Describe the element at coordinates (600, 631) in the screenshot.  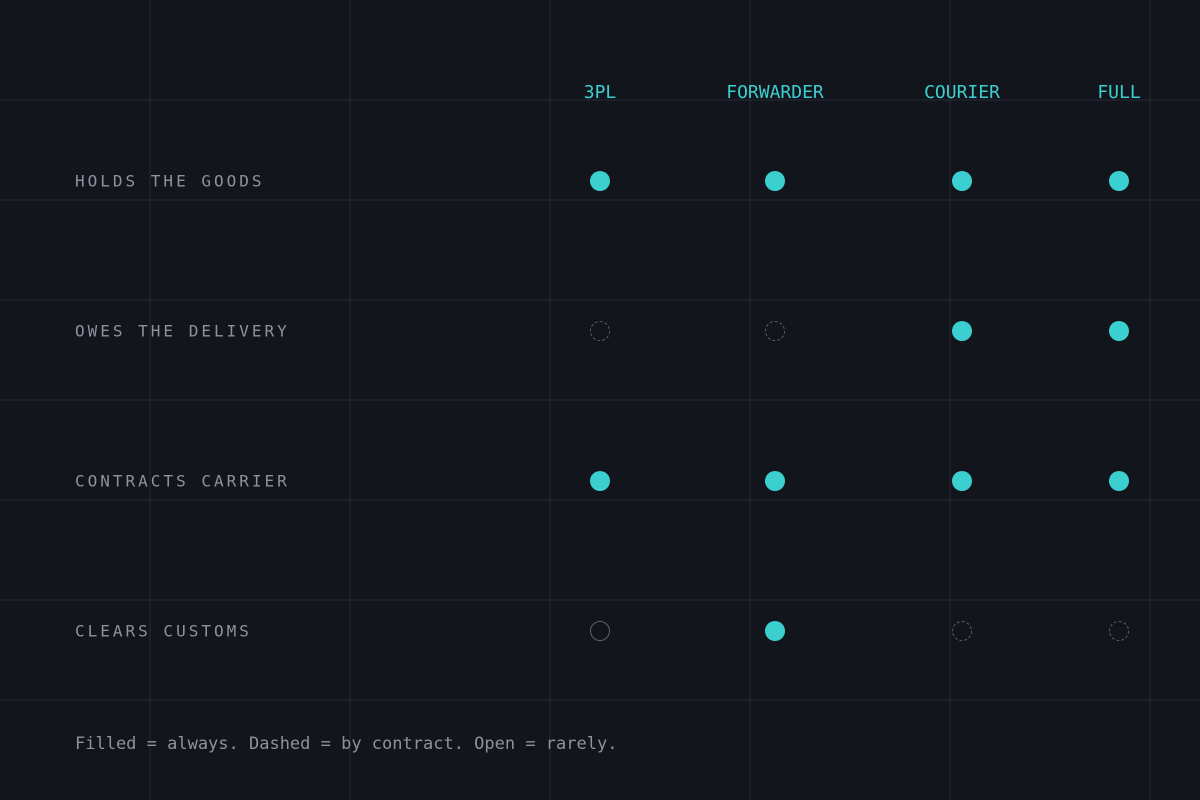
I see `mark-open-r3-c0` at that location.